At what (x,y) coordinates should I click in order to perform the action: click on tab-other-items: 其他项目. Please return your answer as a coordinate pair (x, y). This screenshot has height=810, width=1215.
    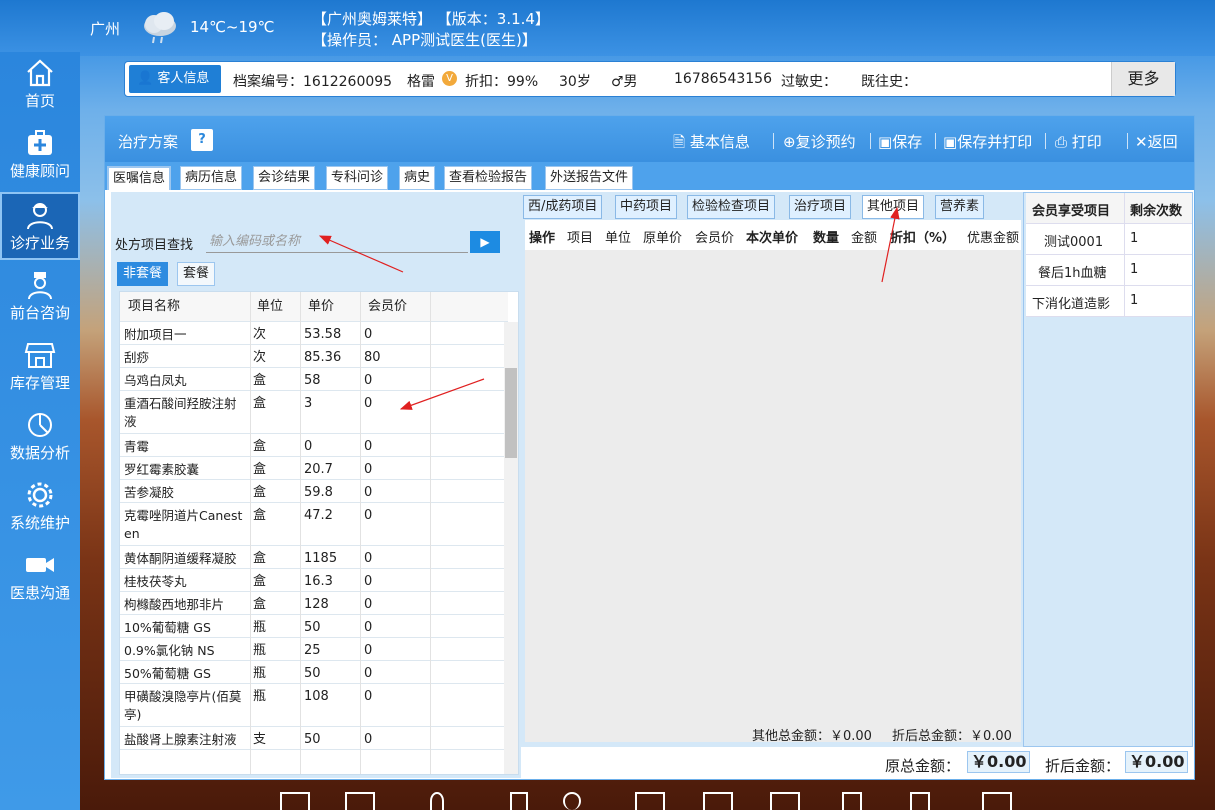
    Looking at the image, I should click on (893, 207).